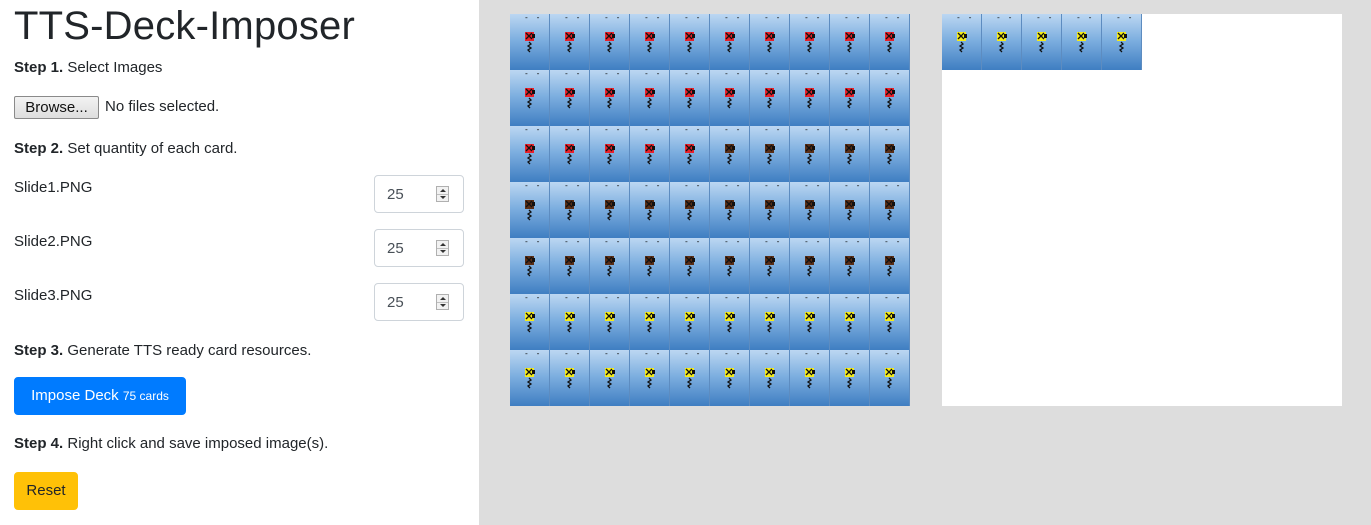  Describe the element at coordinates (185, 26) in the screenshot. I see `page-title: TTS-Deck-Imposer` at that location.